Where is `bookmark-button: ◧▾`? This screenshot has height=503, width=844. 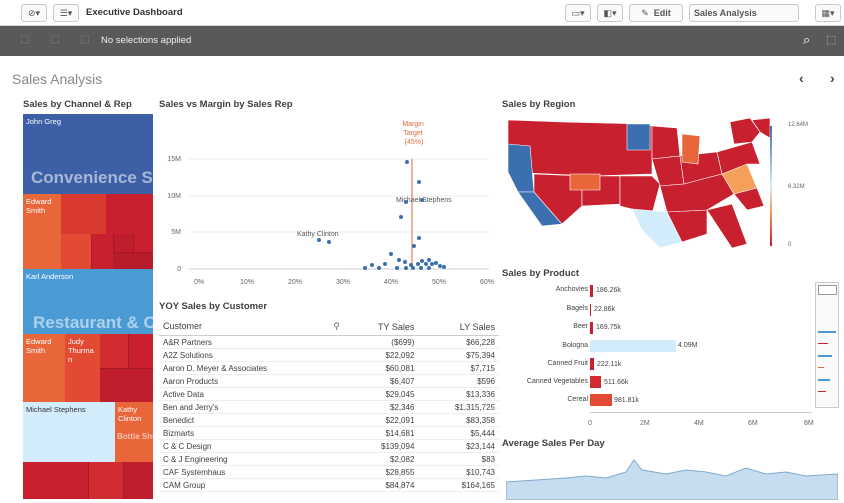
bookmark-button: ◧▾ is located at coordinates (610, 13).